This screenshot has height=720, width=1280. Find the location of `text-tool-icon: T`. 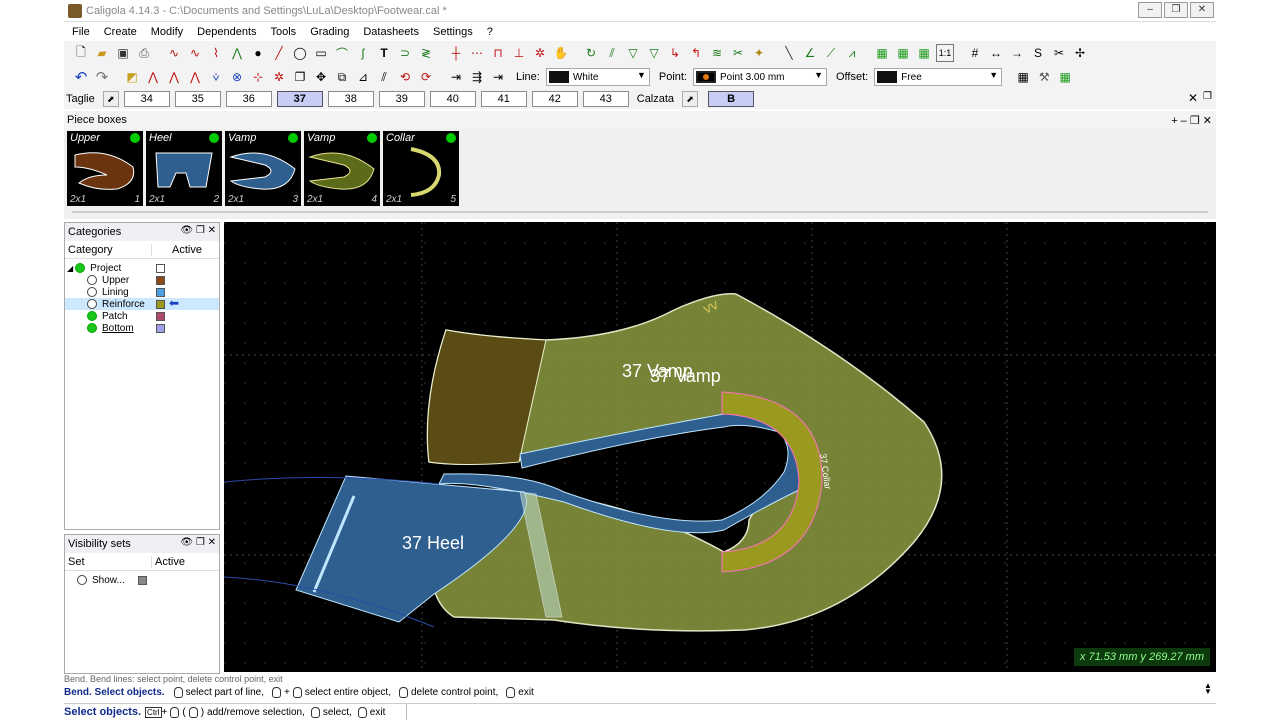

text-tool-icon: T is located at coordinates (384, 53).